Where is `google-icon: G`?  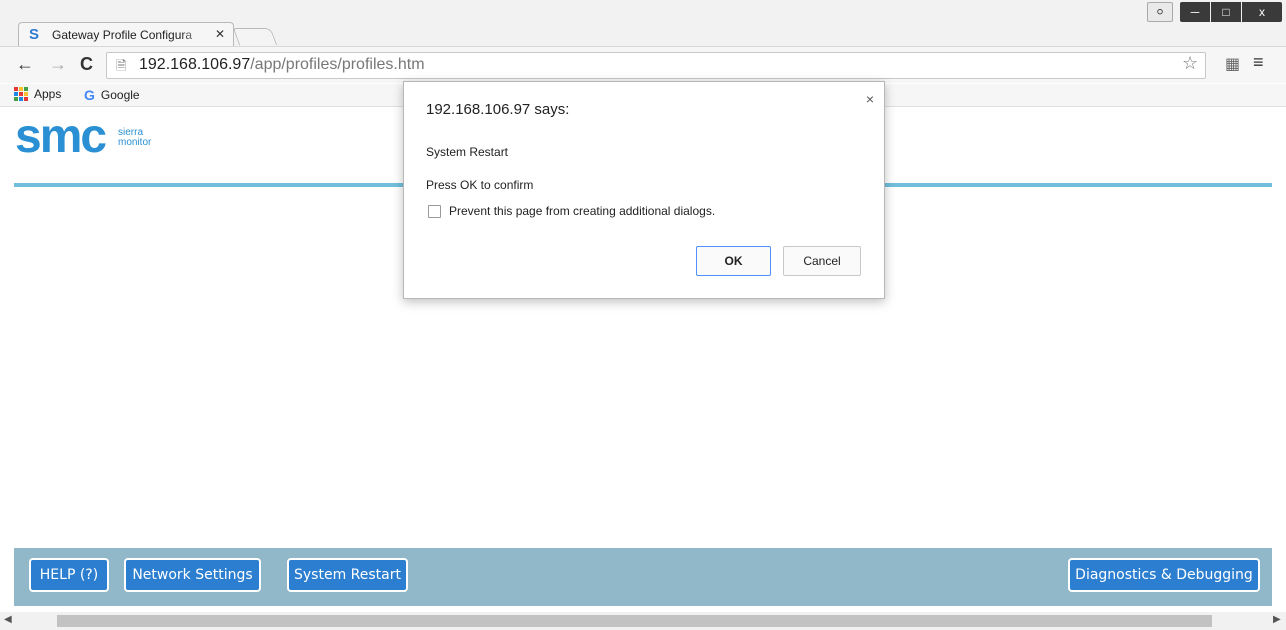
google-icon: G is located at coordinates (89, 95).